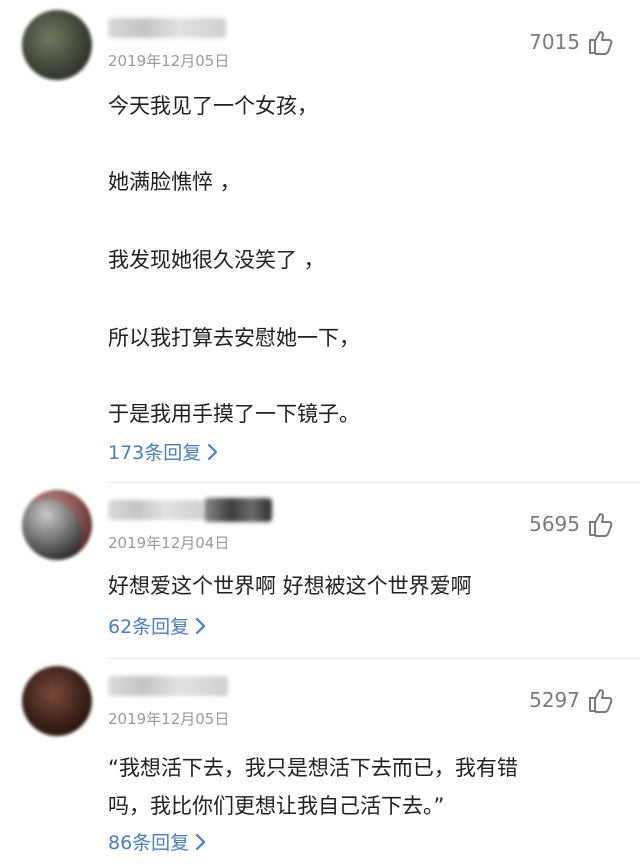 The width and height of the screenshot is (640, 867). I want to click on comment-text-line: 好想爱这个世界啊 好想被这个世界爱啊, so click(290, 586).